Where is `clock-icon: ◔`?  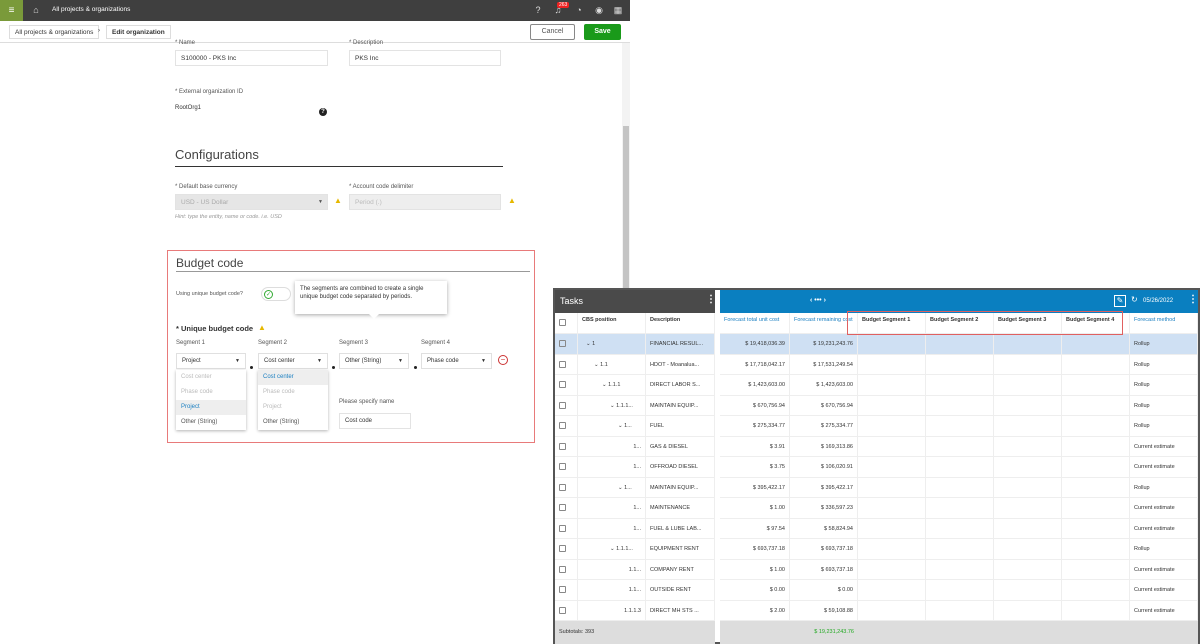 clock-icon: ◔ is located at coordinates (579, 10).